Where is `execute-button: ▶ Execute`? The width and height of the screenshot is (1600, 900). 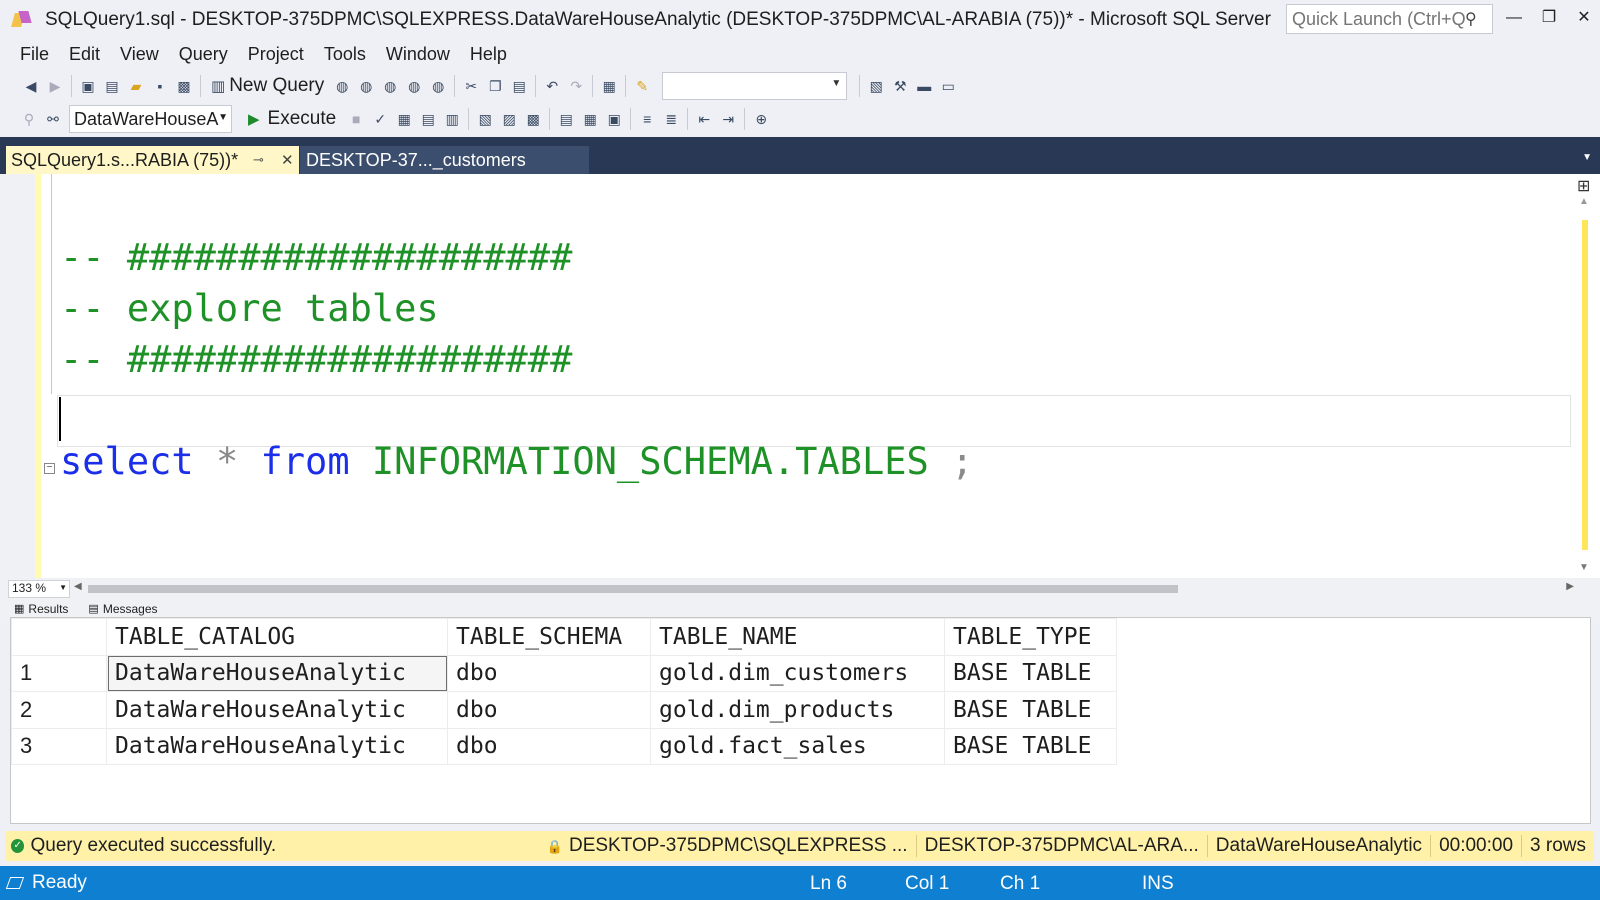 execute-button: ▶ Execute is located at coordinates (292, 119).